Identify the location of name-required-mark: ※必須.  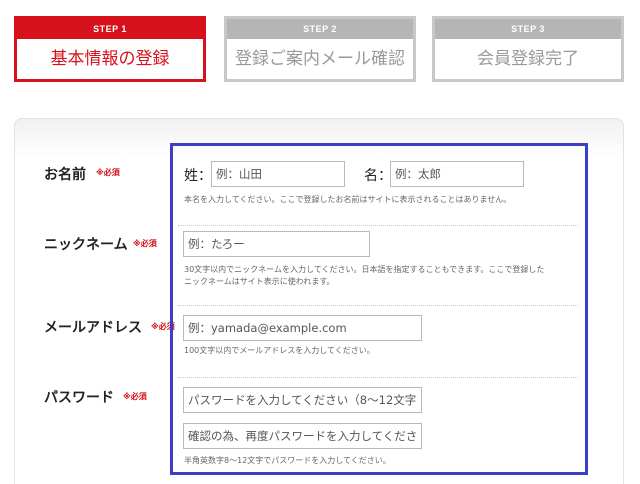
(108, 172).